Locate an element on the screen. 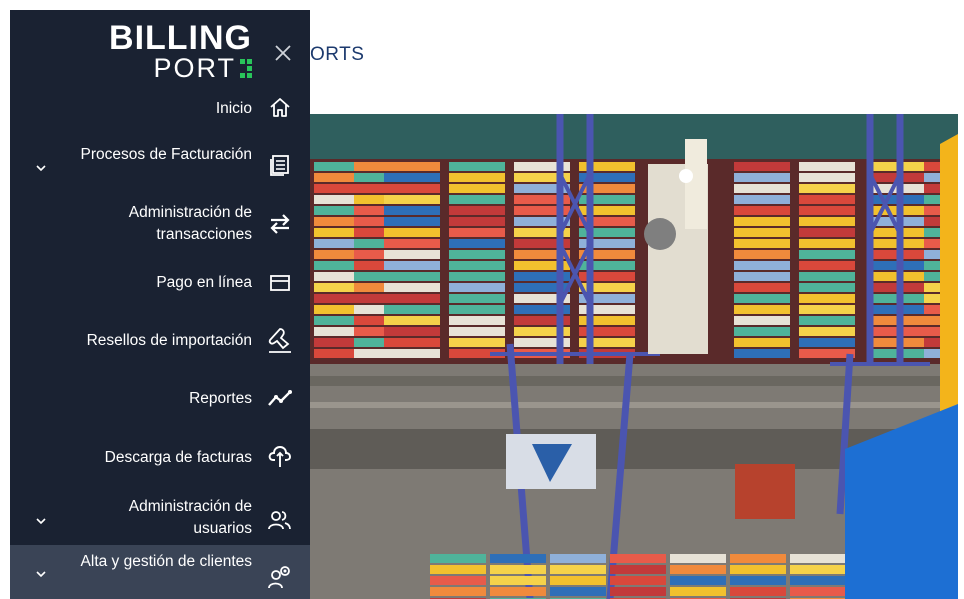 The image size is (964, 599). close-icon is located at coordinates (283, 53).